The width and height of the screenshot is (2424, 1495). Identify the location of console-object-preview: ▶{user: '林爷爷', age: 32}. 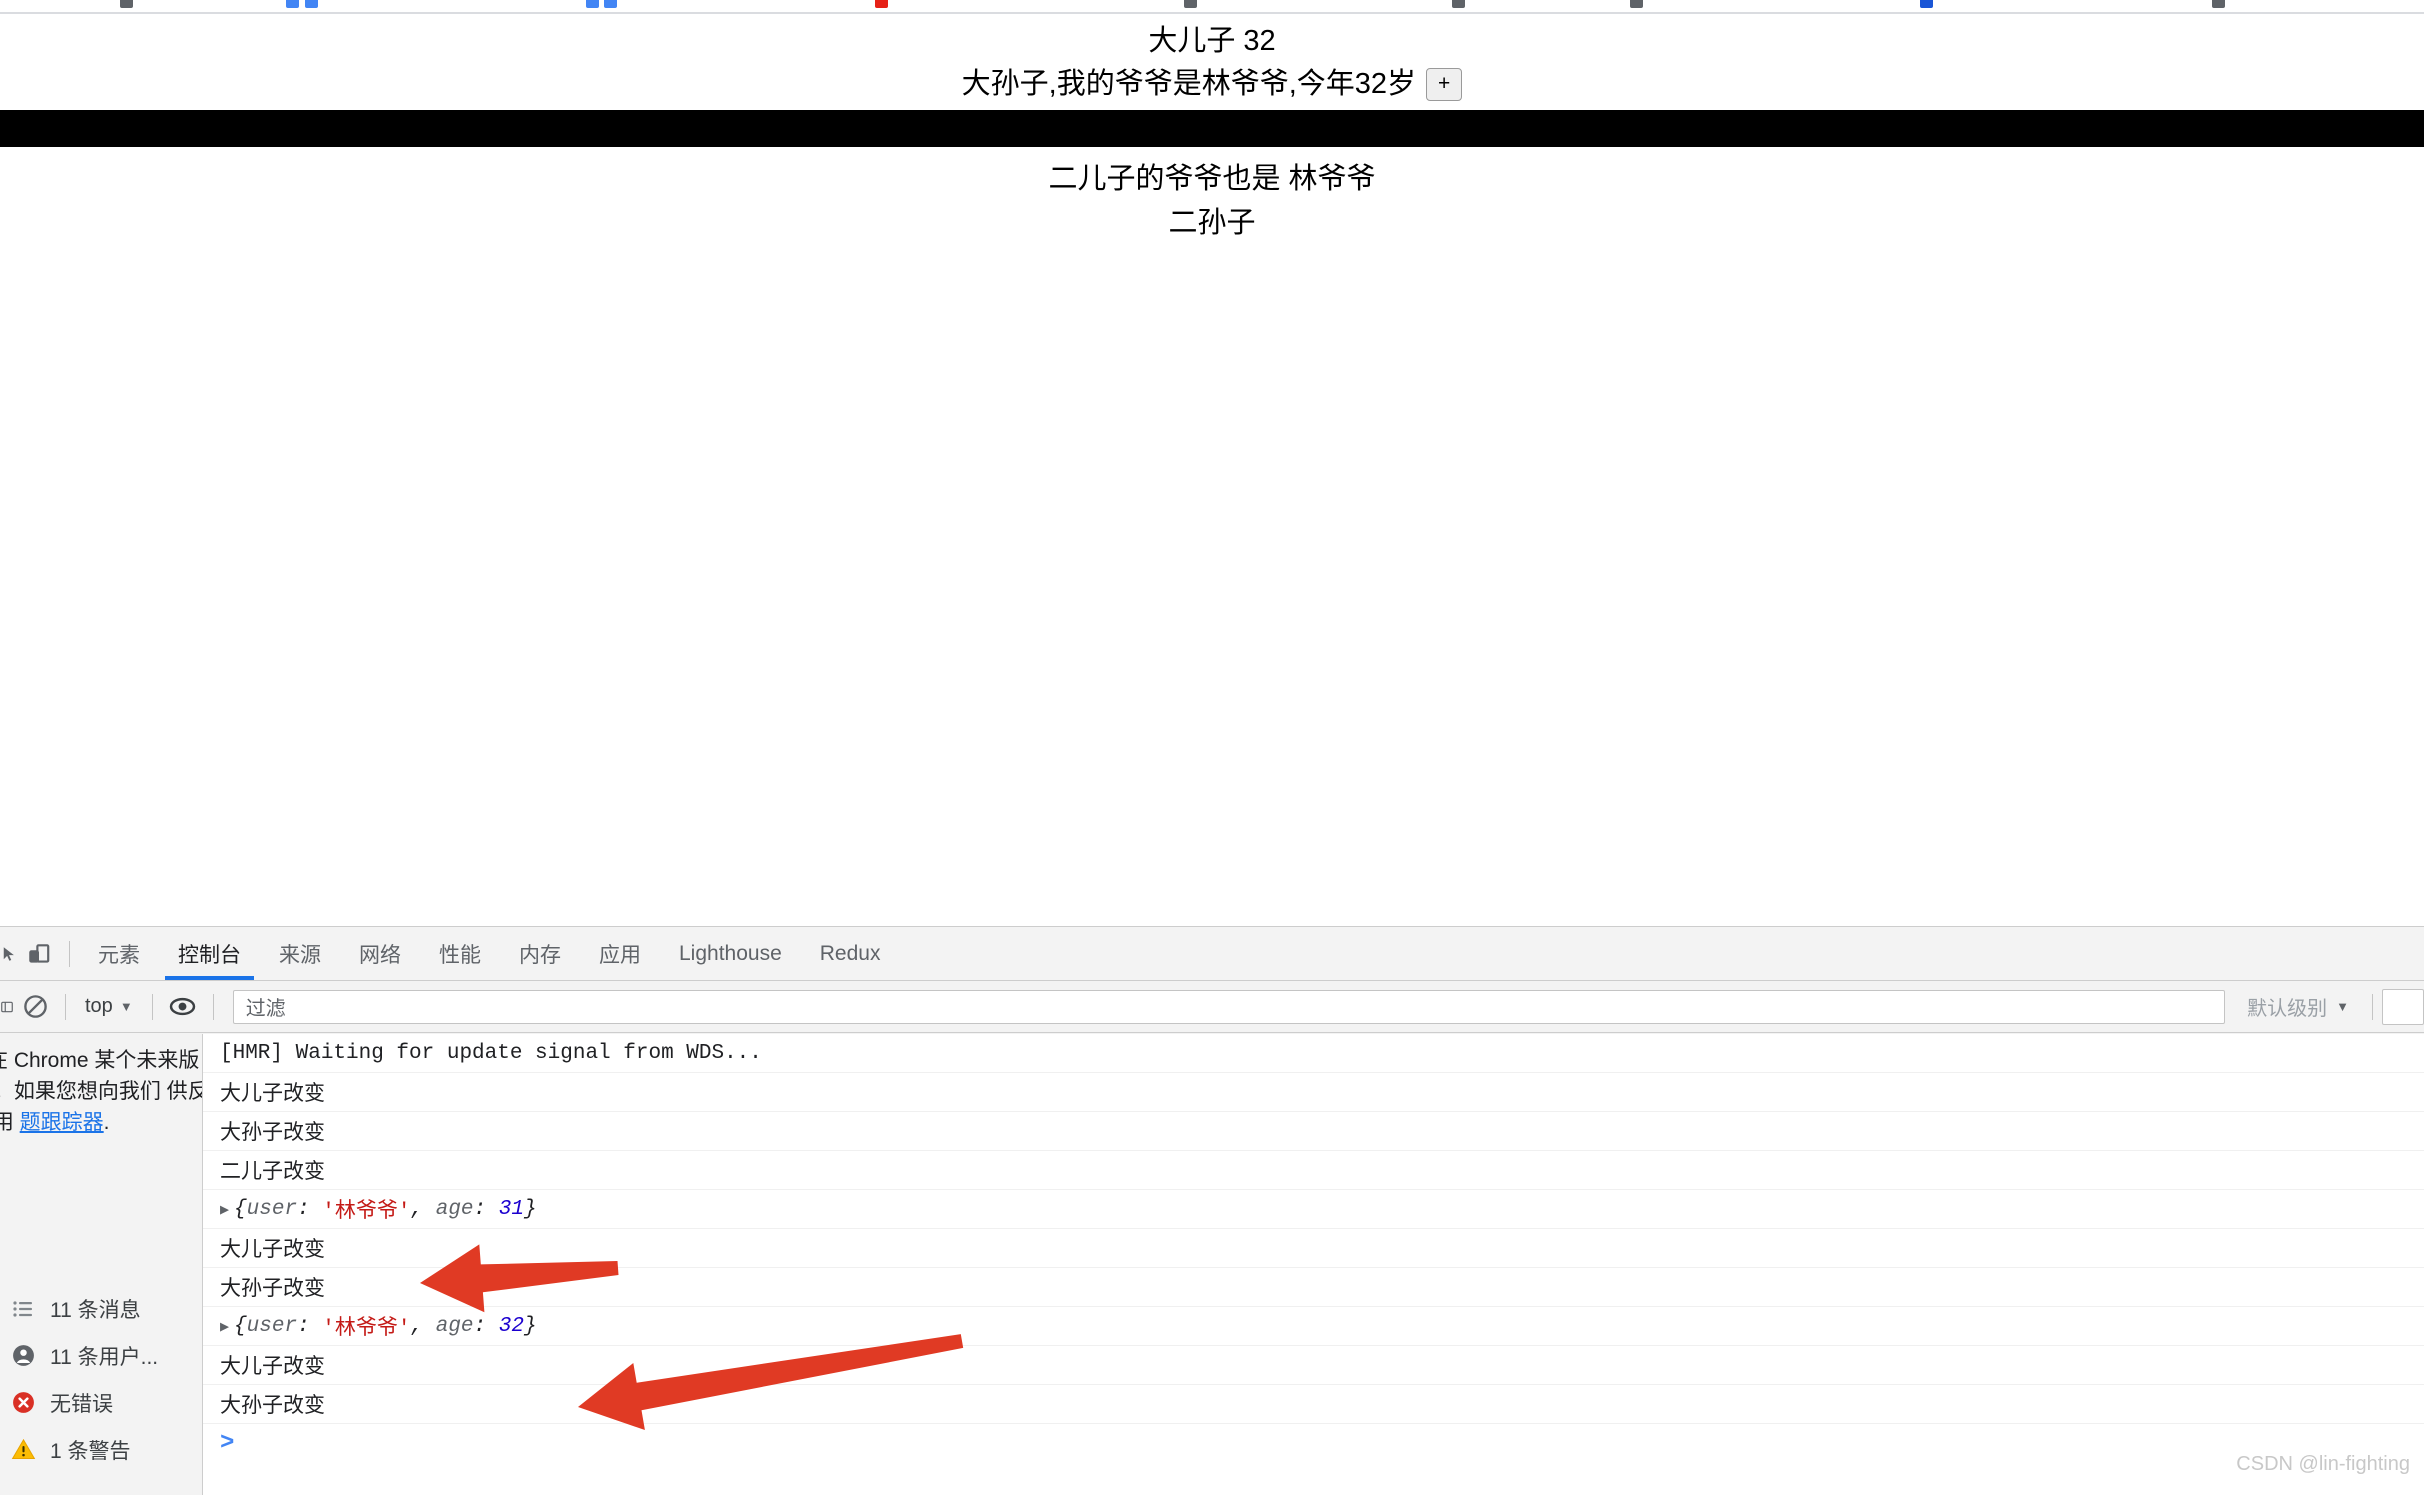
(378, 1326).